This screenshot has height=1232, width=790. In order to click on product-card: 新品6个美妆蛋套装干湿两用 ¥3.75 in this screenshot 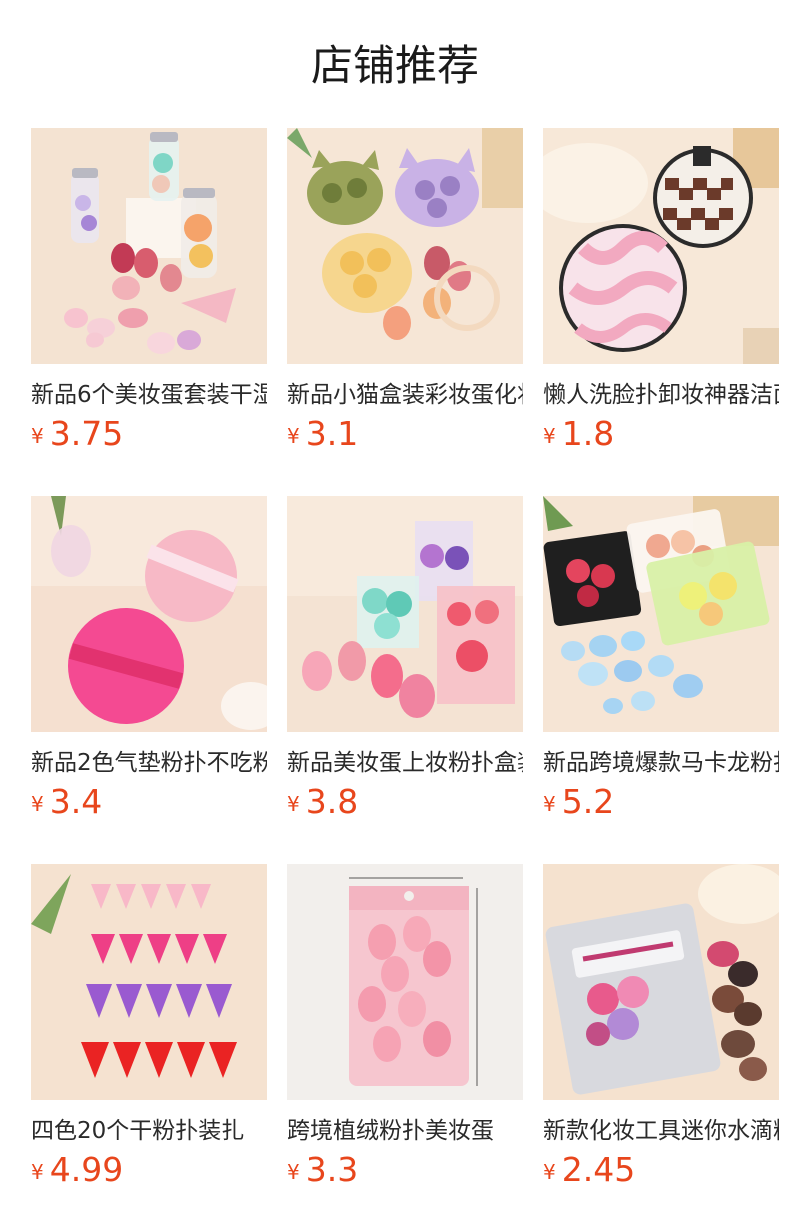, I will do `click(149, 312)`.